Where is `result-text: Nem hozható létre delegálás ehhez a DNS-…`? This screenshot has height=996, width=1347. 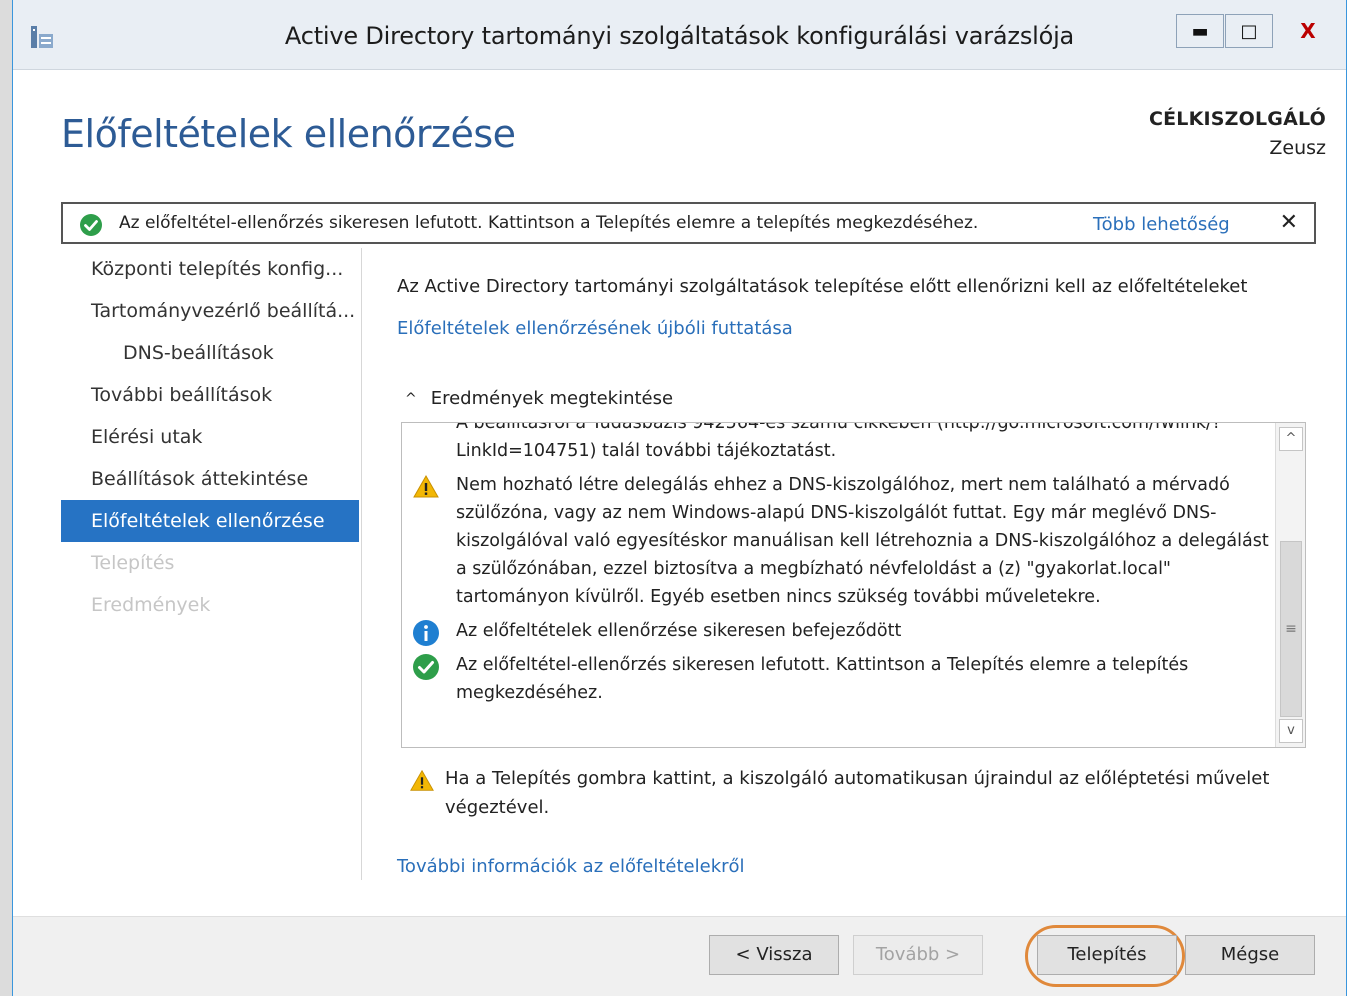
result-text: Nem hozható létre delegálás ehhez a DNS-… is located at coordinates (862, 541).